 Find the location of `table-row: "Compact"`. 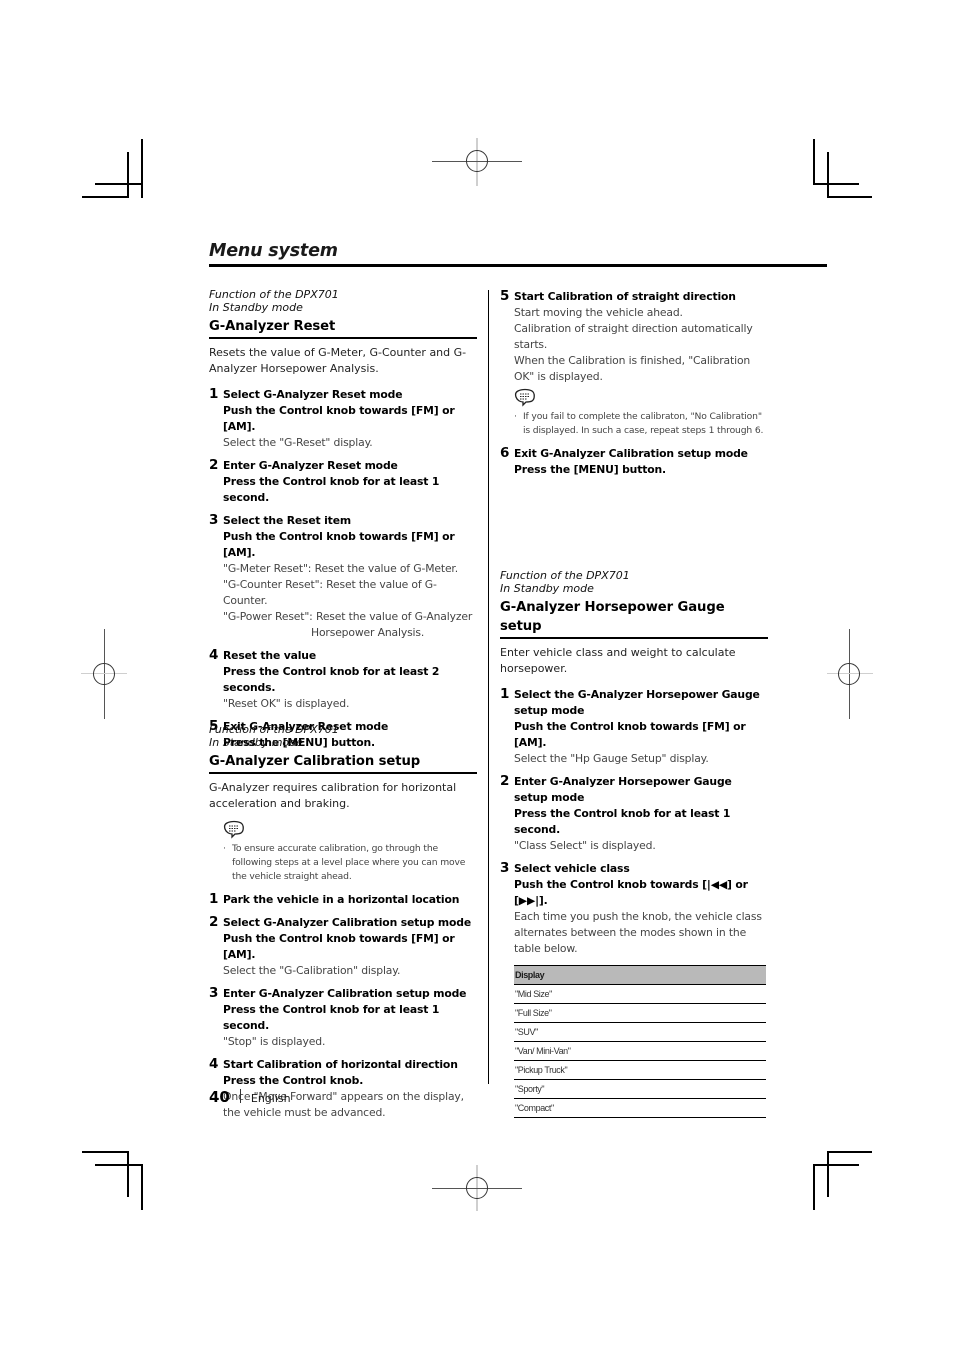

table-row: "Compact" is located at coordinates (640, 1108).